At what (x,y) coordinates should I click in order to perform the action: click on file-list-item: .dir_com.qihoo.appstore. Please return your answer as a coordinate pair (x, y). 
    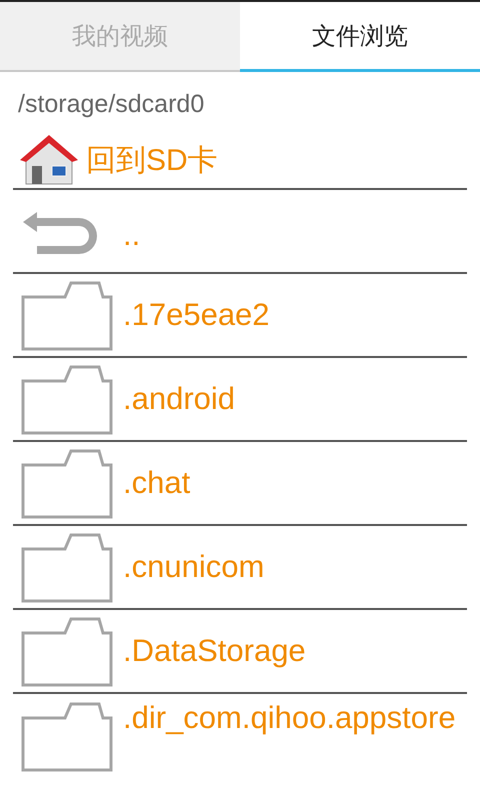
    Looking at the image, I should click on (240, 733).